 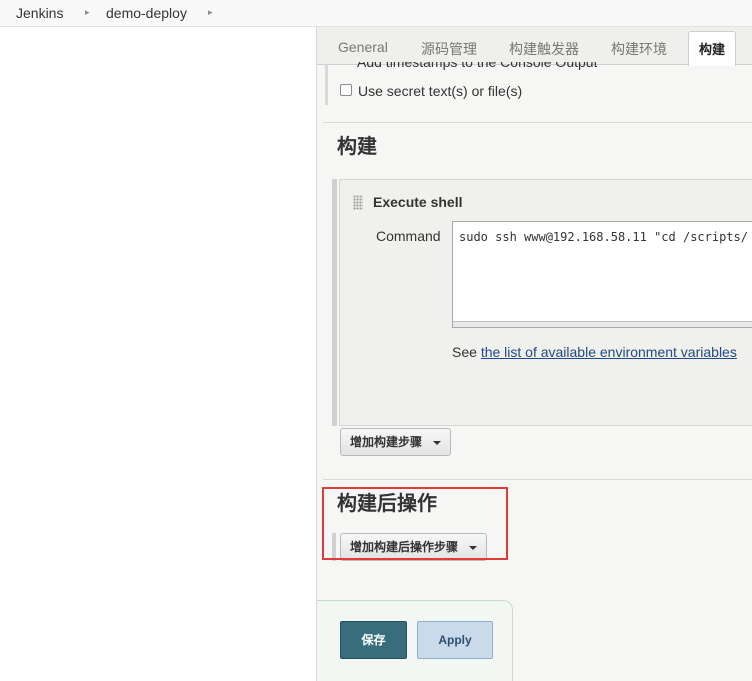 What do you see at coordinates (358, 202) in the screenshot?
I see `drag-handle-icon` at bounding box center [358, 202].